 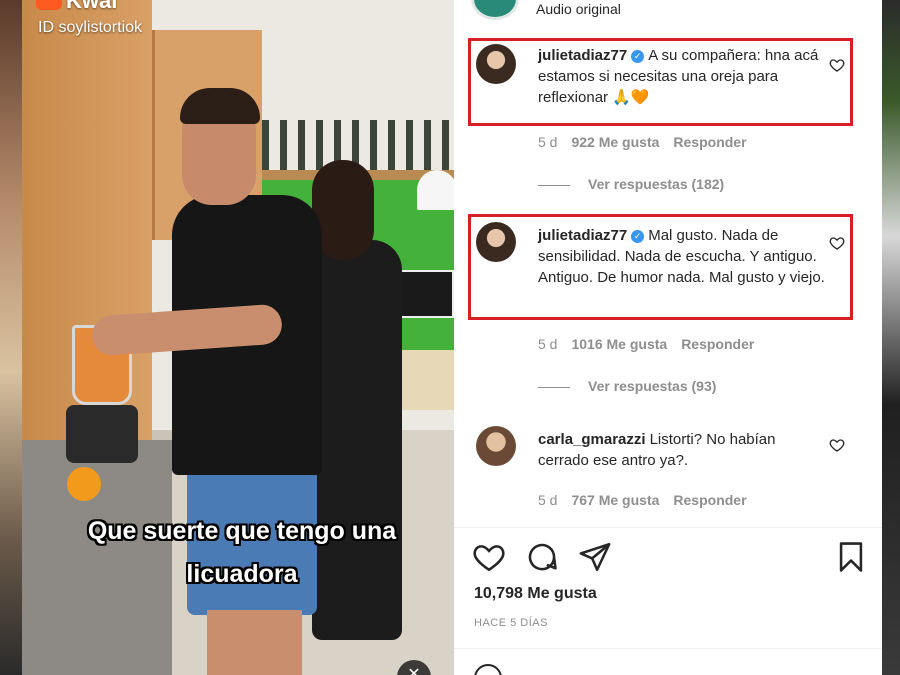 What do you see at coordinates (542, 557) in the screenshot?
I see `comment-icon` at bounding box center [542, 557].